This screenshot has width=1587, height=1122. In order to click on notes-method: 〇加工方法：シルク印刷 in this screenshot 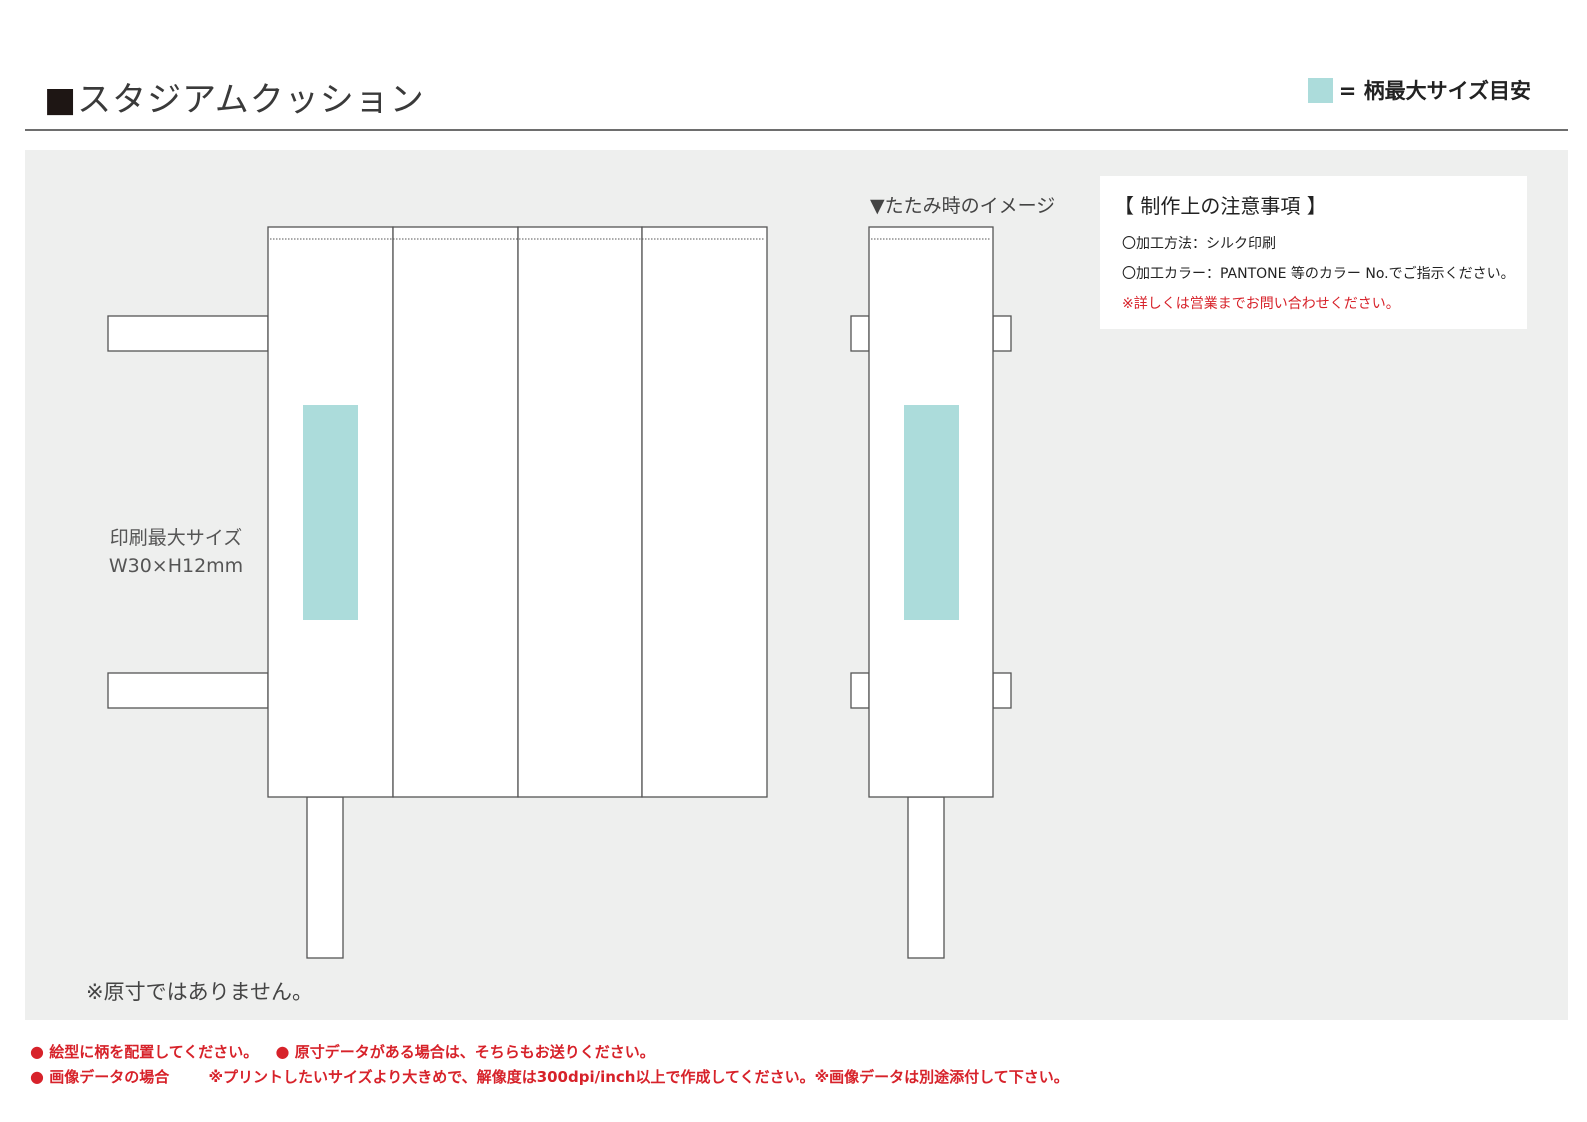, I will do `click(1199, 244)`.